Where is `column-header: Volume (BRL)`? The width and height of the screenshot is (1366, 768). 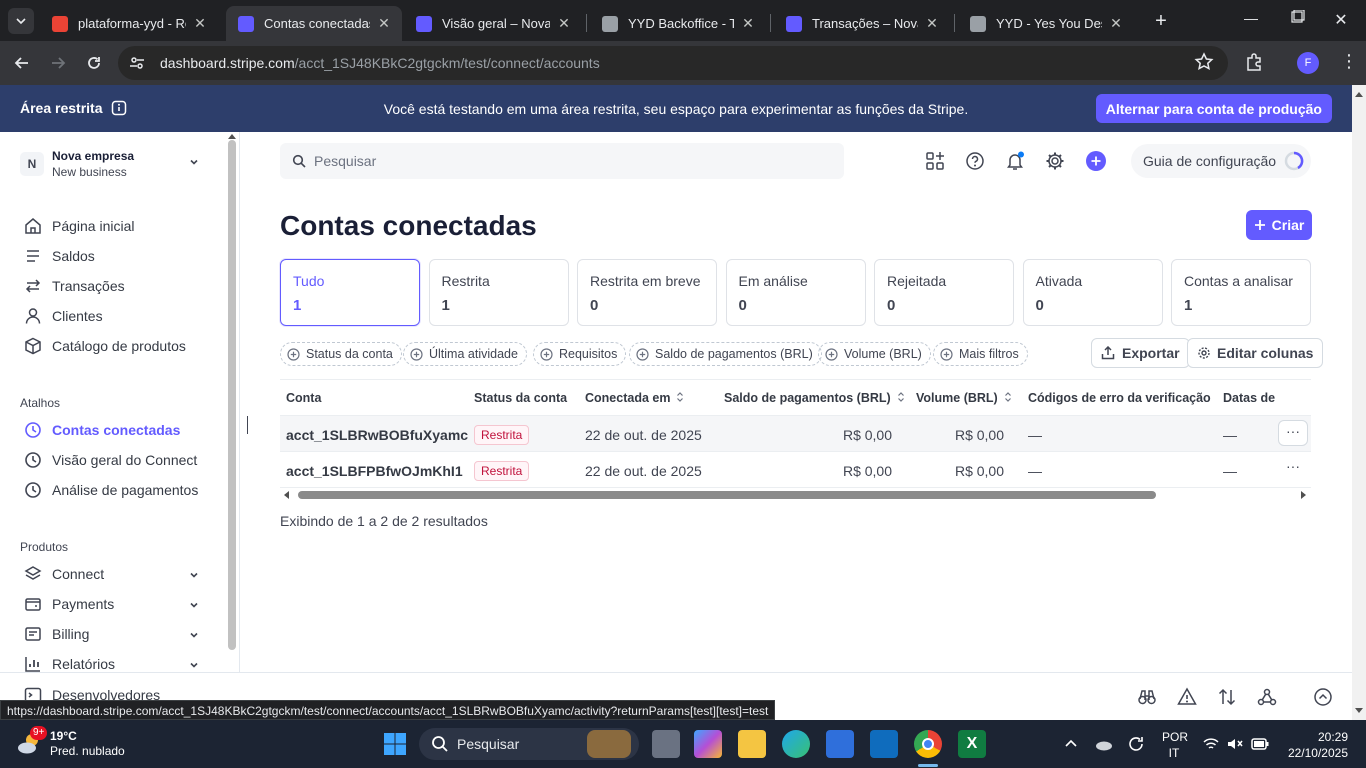
column-header: Volume (BRL) is located at coordinates (964, 398).